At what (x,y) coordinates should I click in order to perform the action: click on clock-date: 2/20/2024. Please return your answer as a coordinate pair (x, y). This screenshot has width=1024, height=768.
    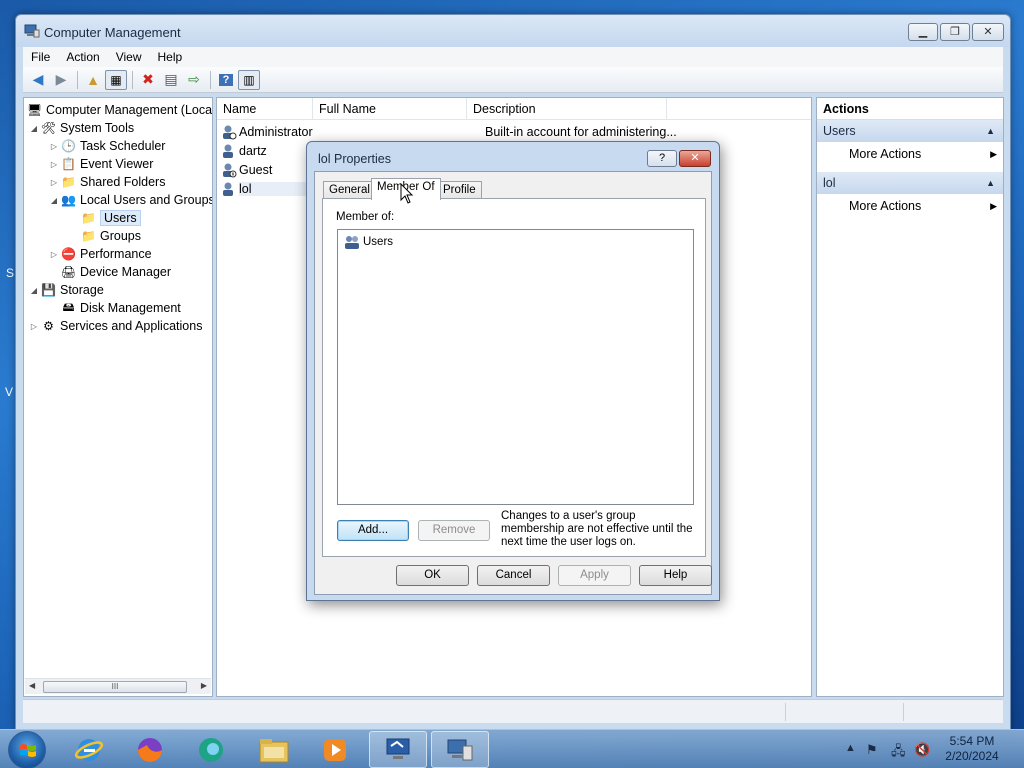
    Looking at the image, I should click on (972, 756).